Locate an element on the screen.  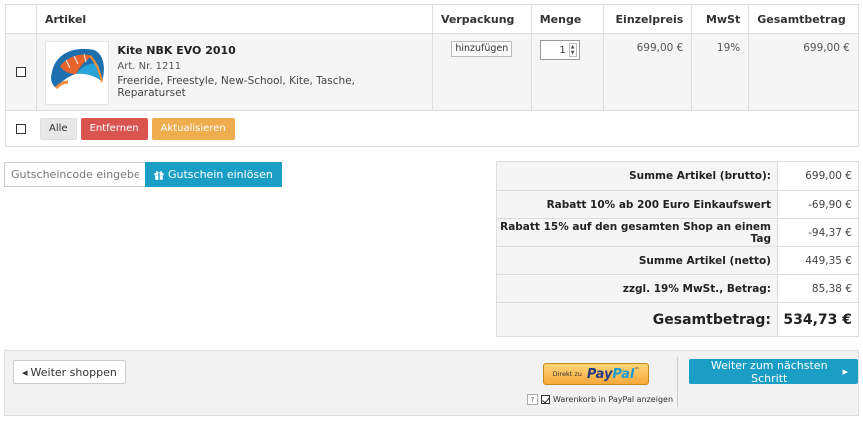
paypal-cart-option: ? Warenkorb in PayPal anzeigen is located at coordinates (600, 399).